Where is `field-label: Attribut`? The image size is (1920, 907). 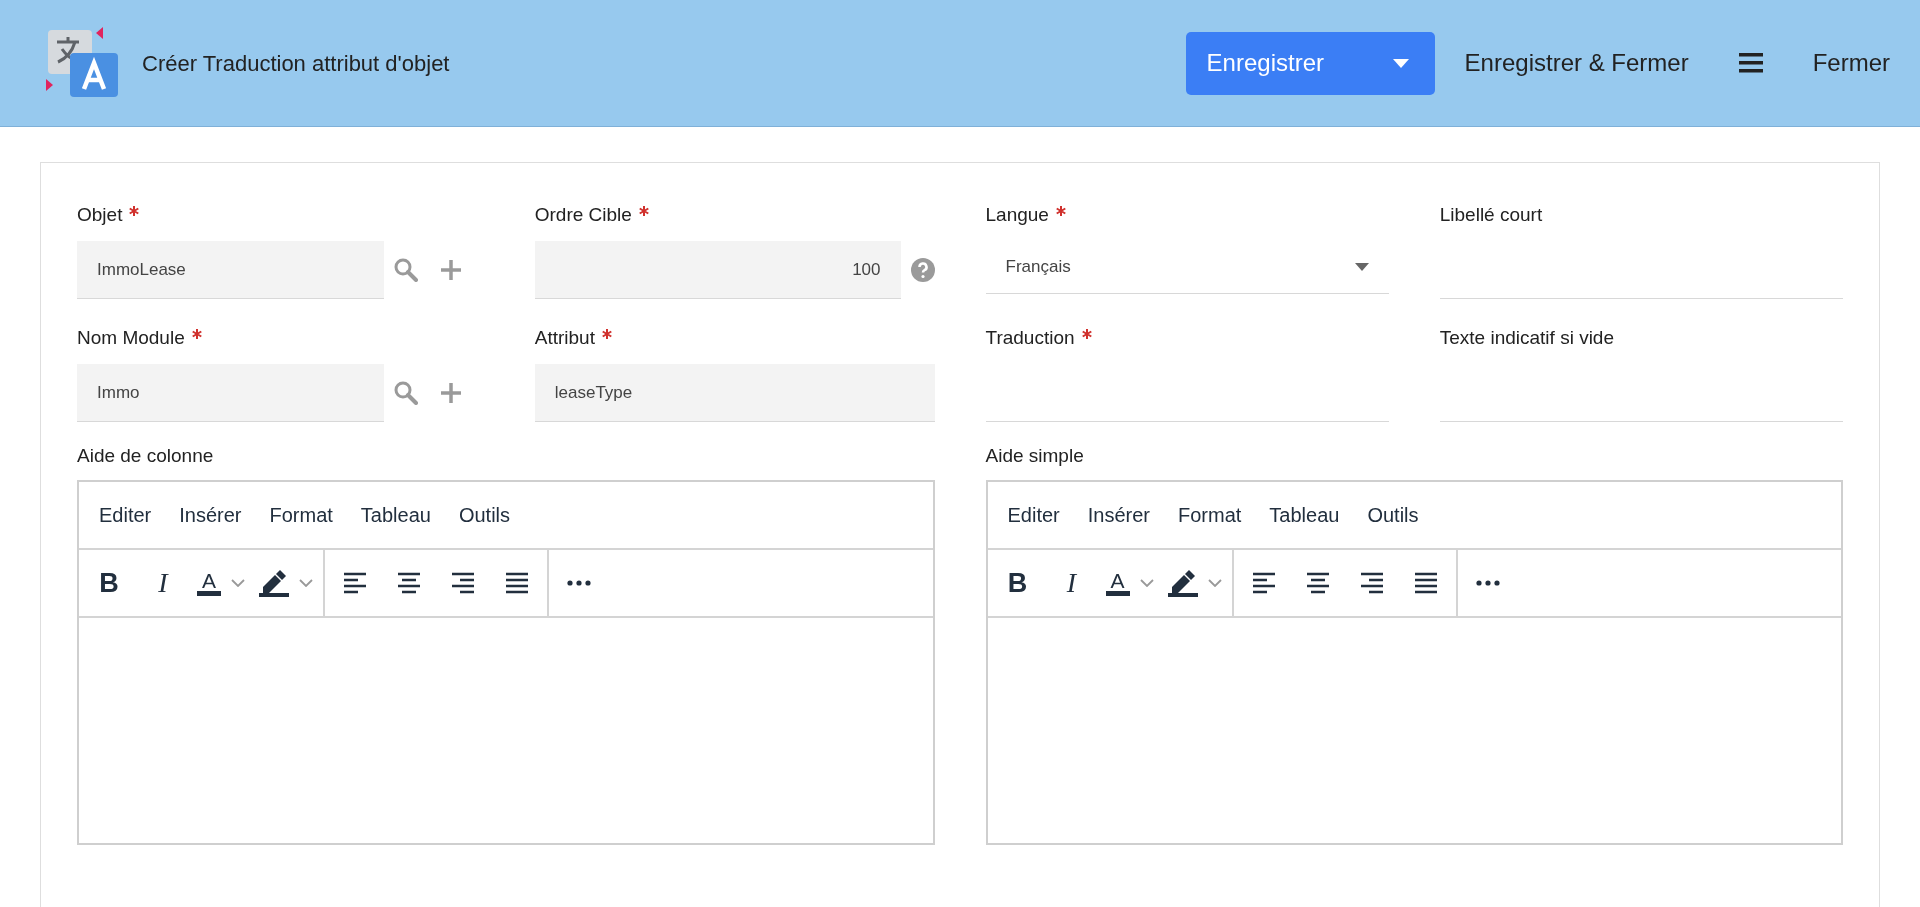 field-label: Attribut is located at coordinates (564, 337).